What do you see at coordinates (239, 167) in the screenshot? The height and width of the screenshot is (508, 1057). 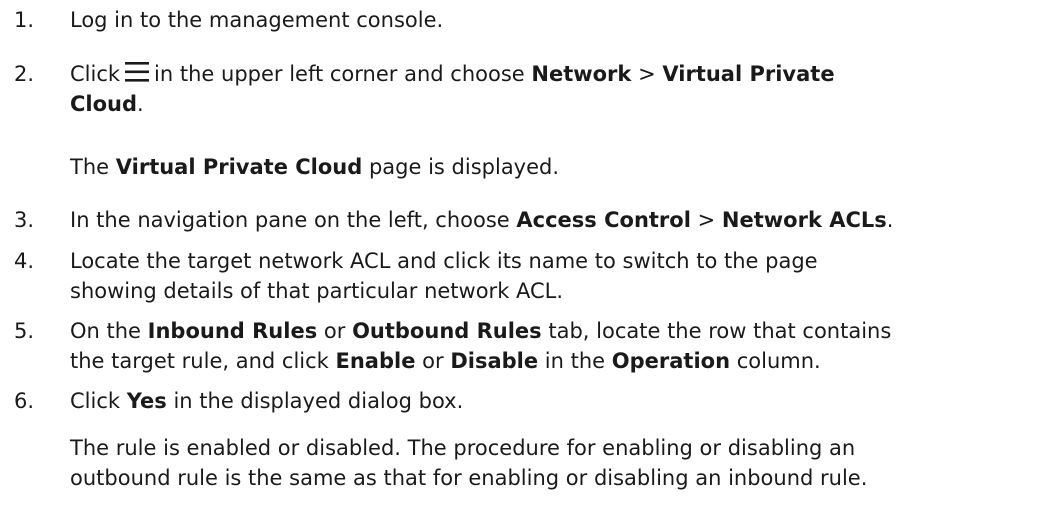 I see `ui-term-vpc-page: Virtual Private Cloud` at bounding box center [239, 167].